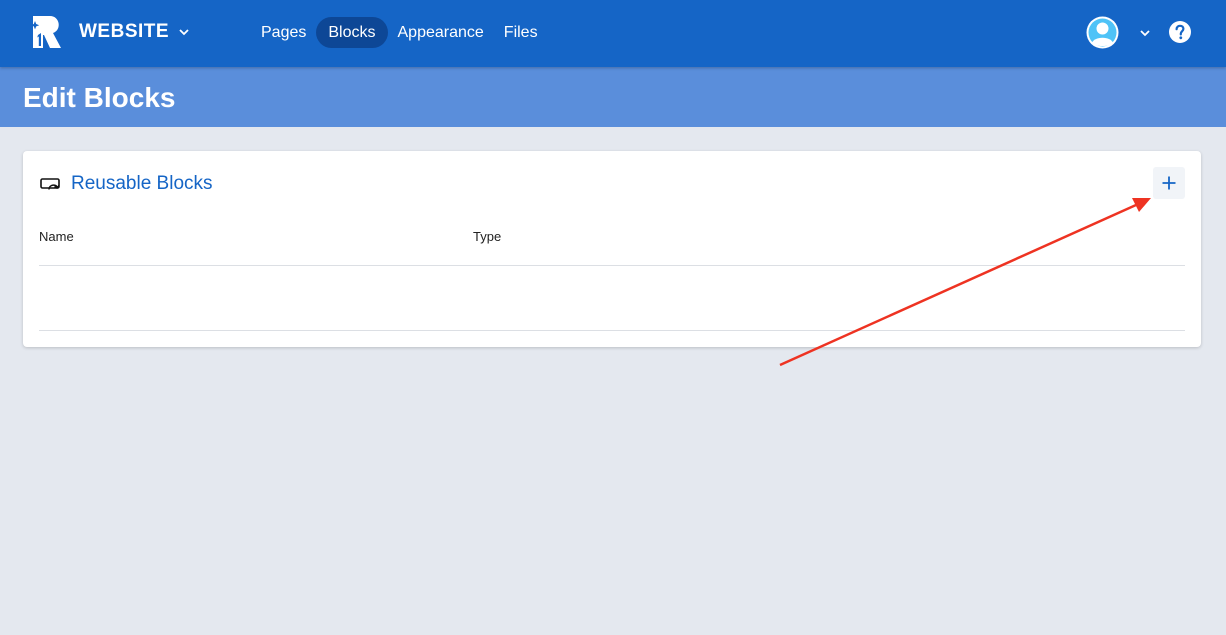 This screenshot has height=635, width=1226. I want to click on nav-blocks: Blocks, so click(352, 32).